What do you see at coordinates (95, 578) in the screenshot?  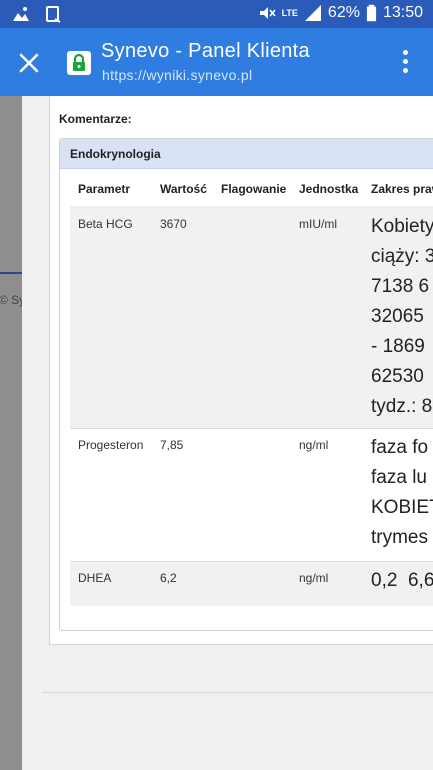 I see `parameter-cell: DHEA` at bounding box center [95, 578].